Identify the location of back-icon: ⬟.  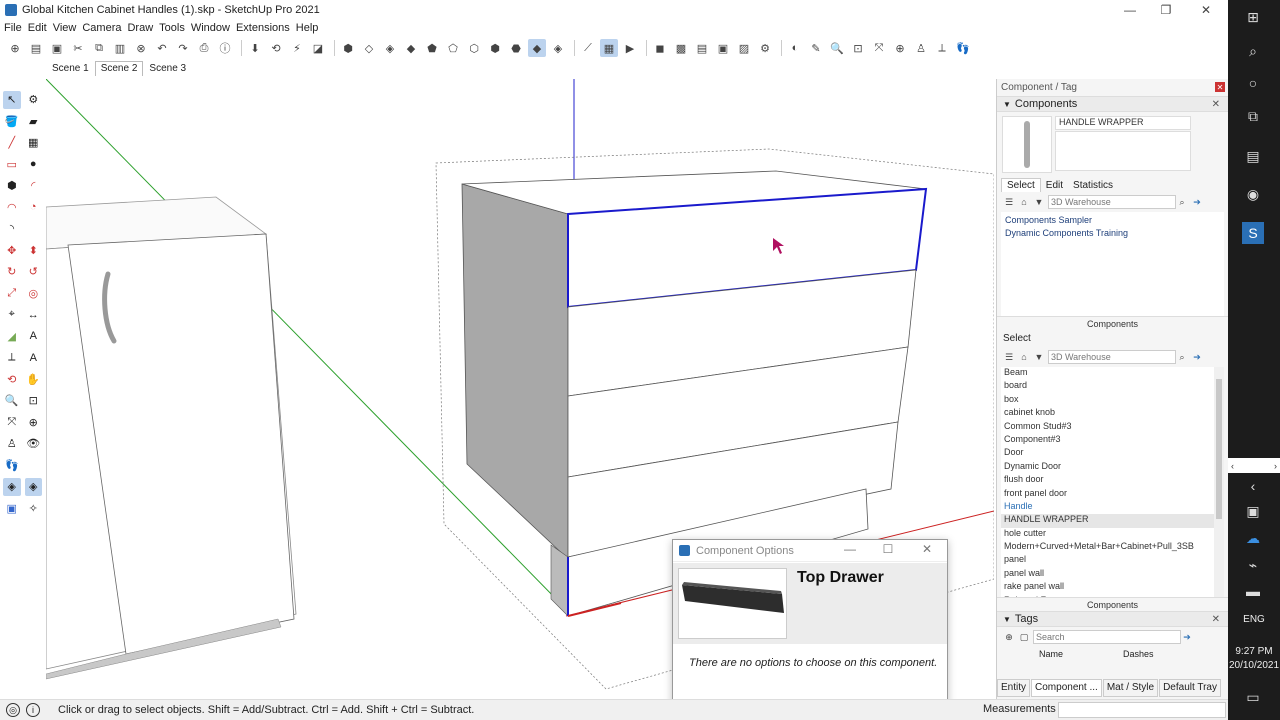
(432, 48).